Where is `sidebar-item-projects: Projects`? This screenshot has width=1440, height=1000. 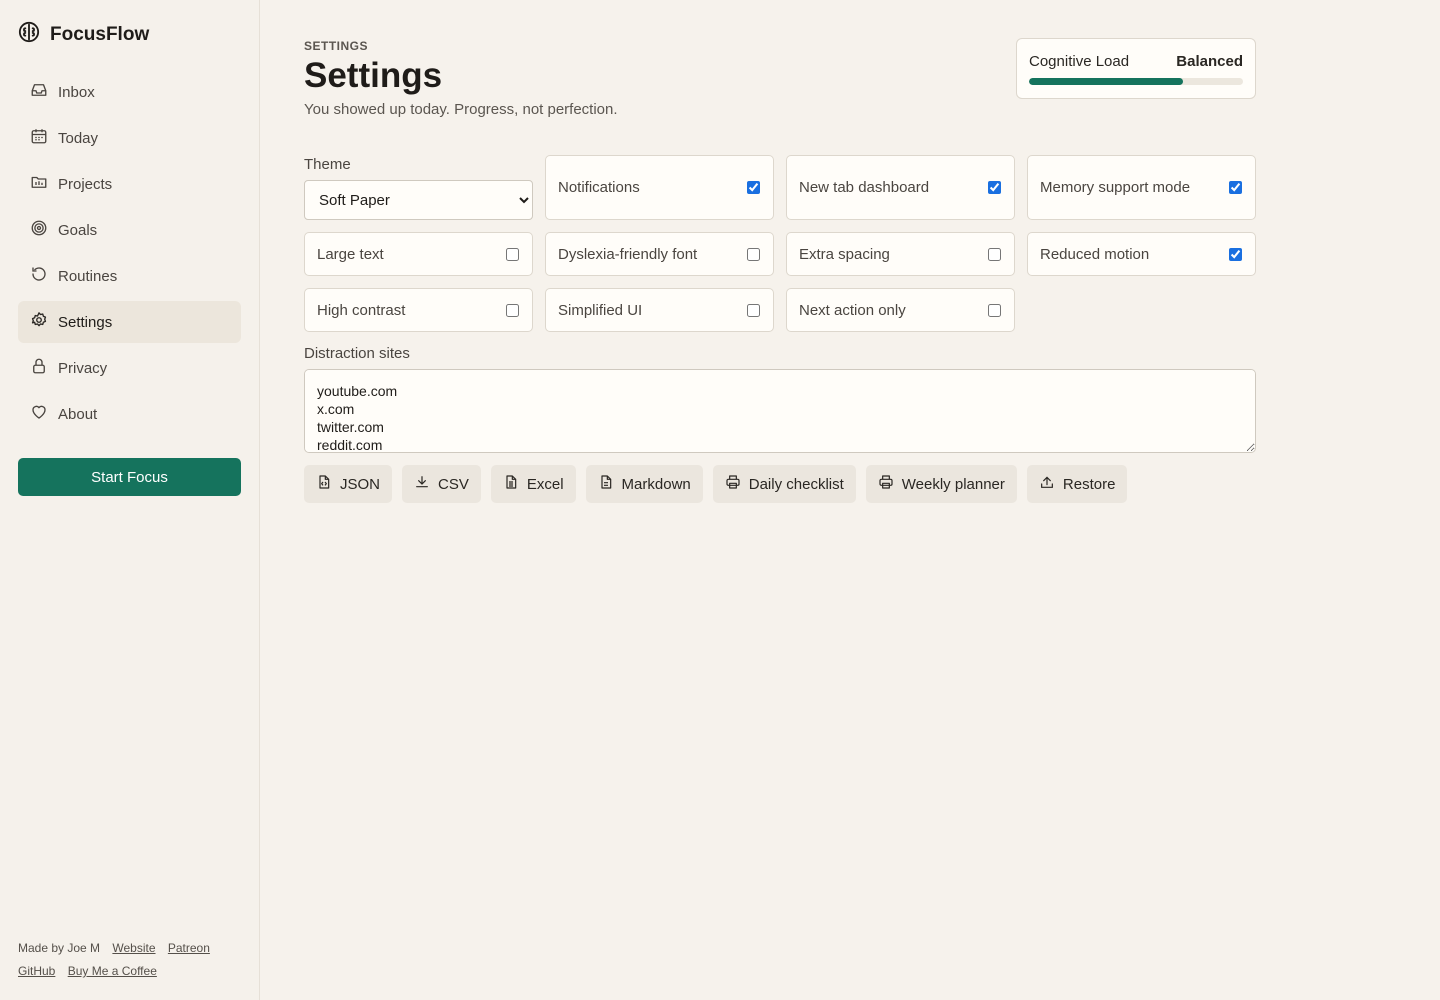 sidebar-item-projects: Projects is located at coordinates (129, 184).